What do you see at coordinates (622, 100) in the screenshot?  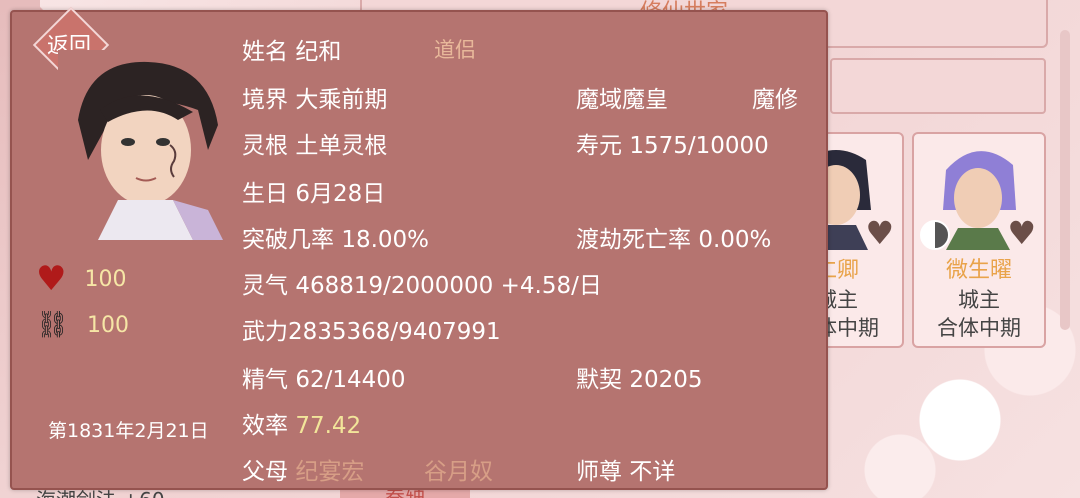 I see `title-value: 魔域魔皇` at bounding box center [622, 100].